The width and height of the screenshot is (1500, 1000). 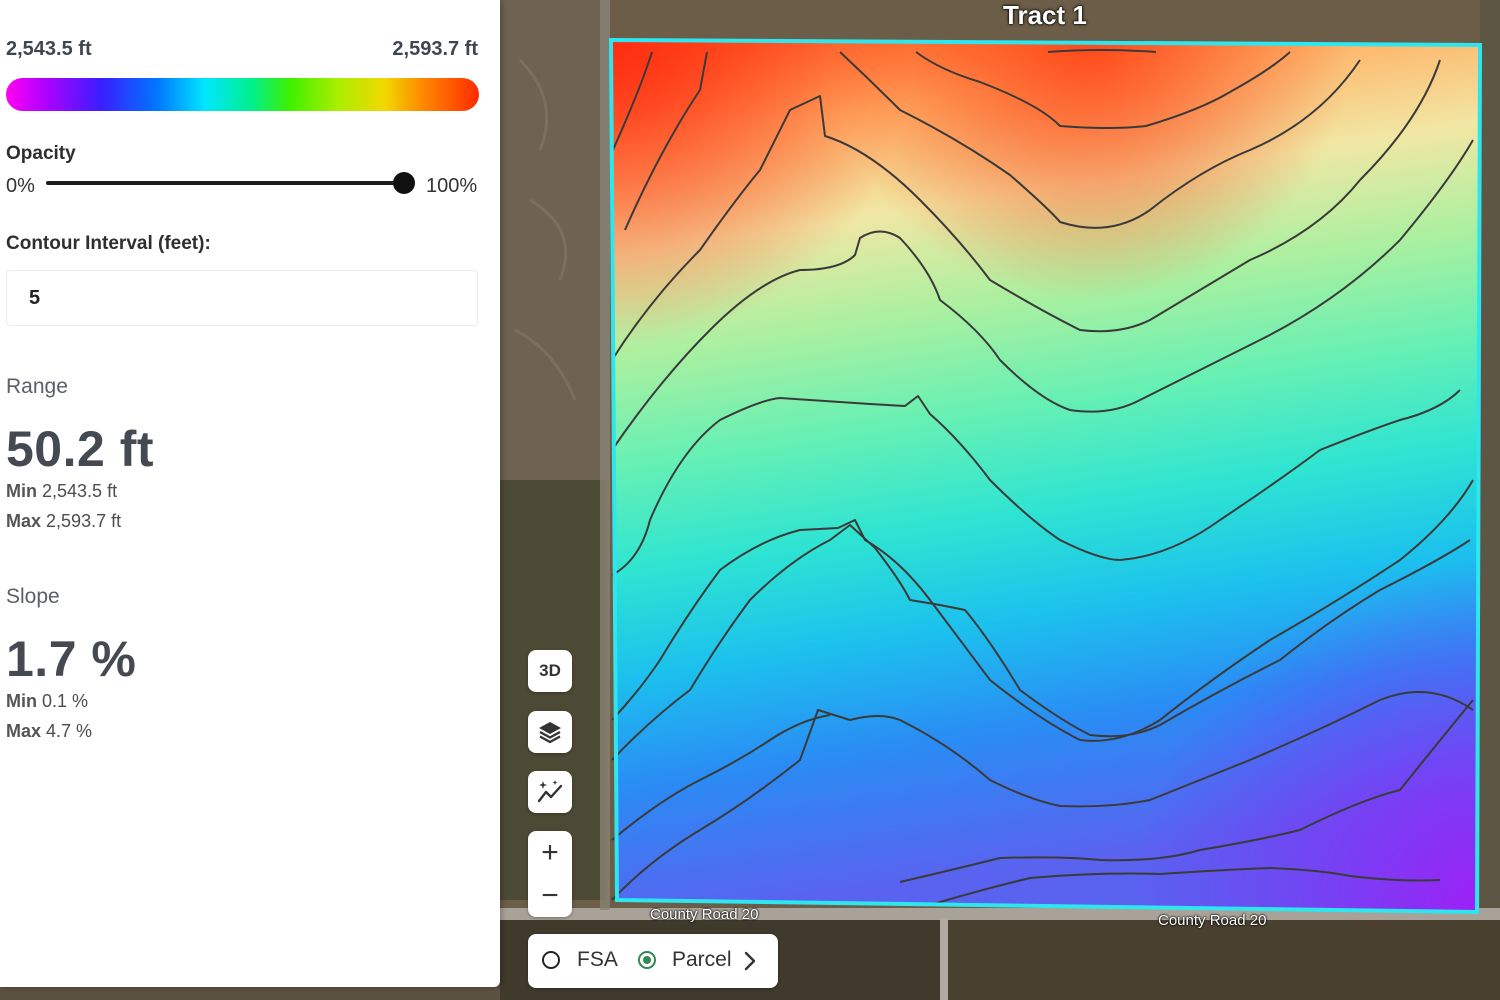 What do you see at coordinates (80, 449) in the screenshot?
I see `range-value: 50.2 ft` at bounding box center [80, 449].